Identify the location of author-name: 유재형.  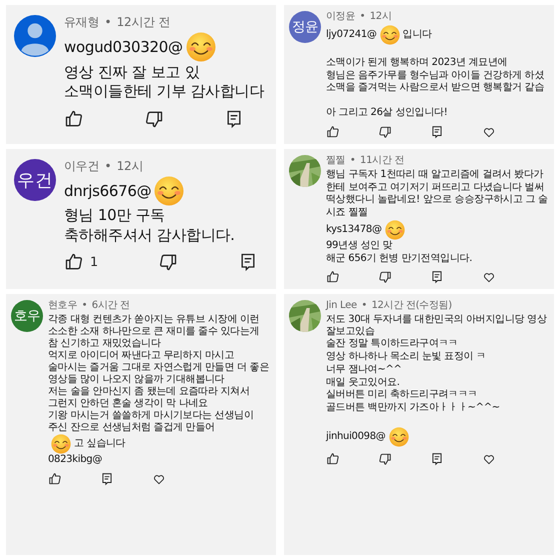
(82, 22).